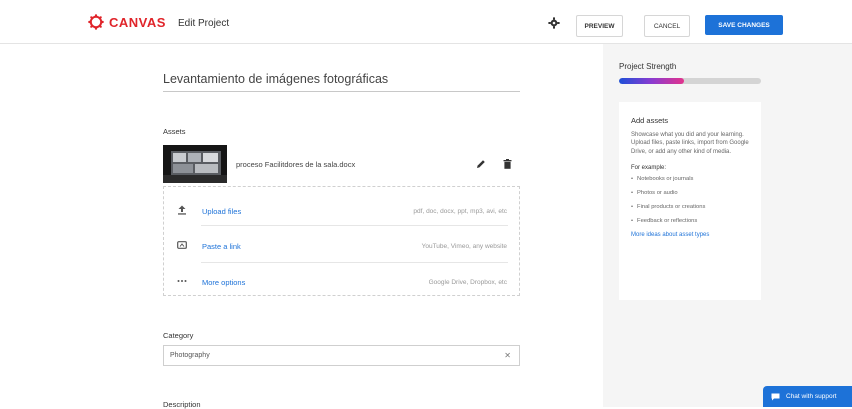  Describe the element at coordinates (481, 164) in the screenshot. I see `pencil-icon` at that location.